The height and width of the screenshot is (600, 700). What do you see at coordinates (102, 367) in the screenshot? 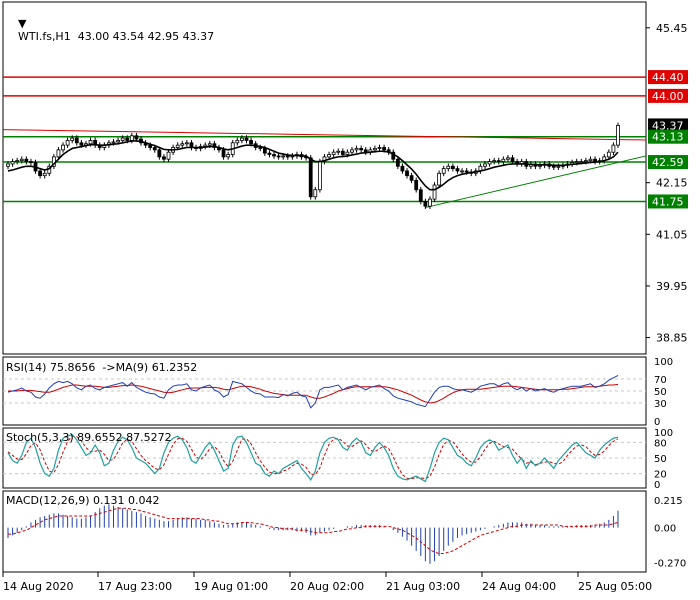
I see `rsi-pane-title: RSI(14) 75.8656 ->MA(9) 61.2352` at bounding box center [102, 367].